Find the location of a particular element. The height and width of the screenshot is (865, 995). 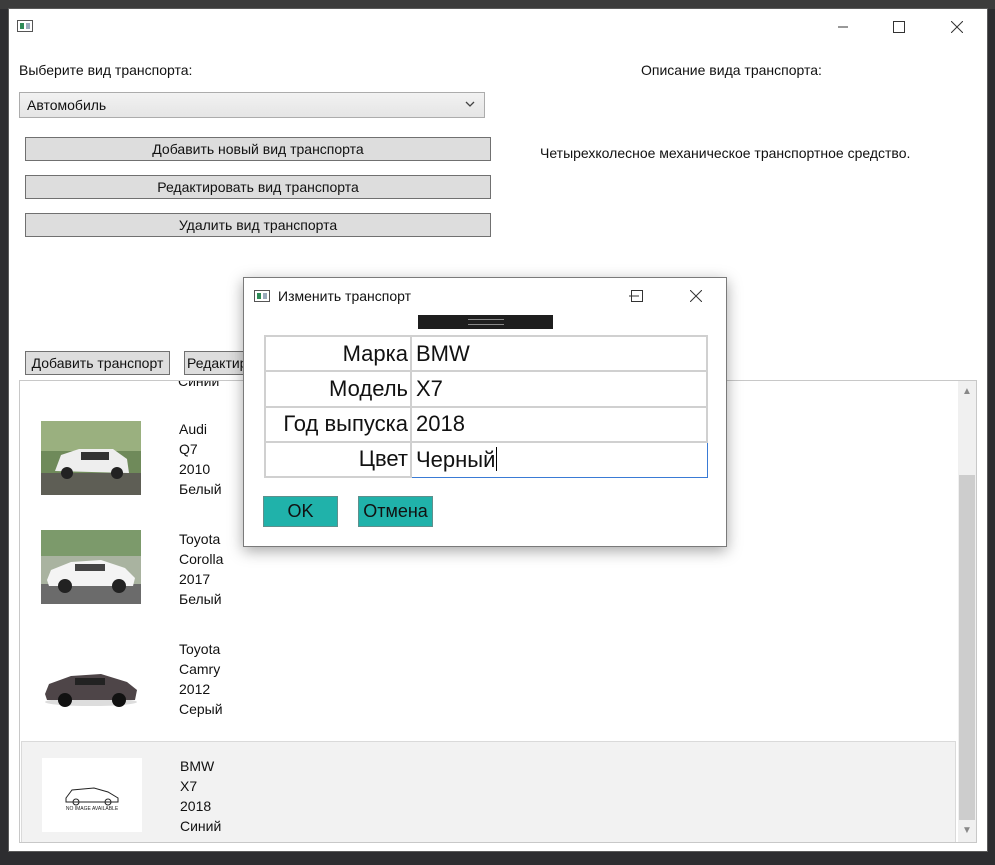

vehicle-model: Camry is located at coordinates (200, 669).